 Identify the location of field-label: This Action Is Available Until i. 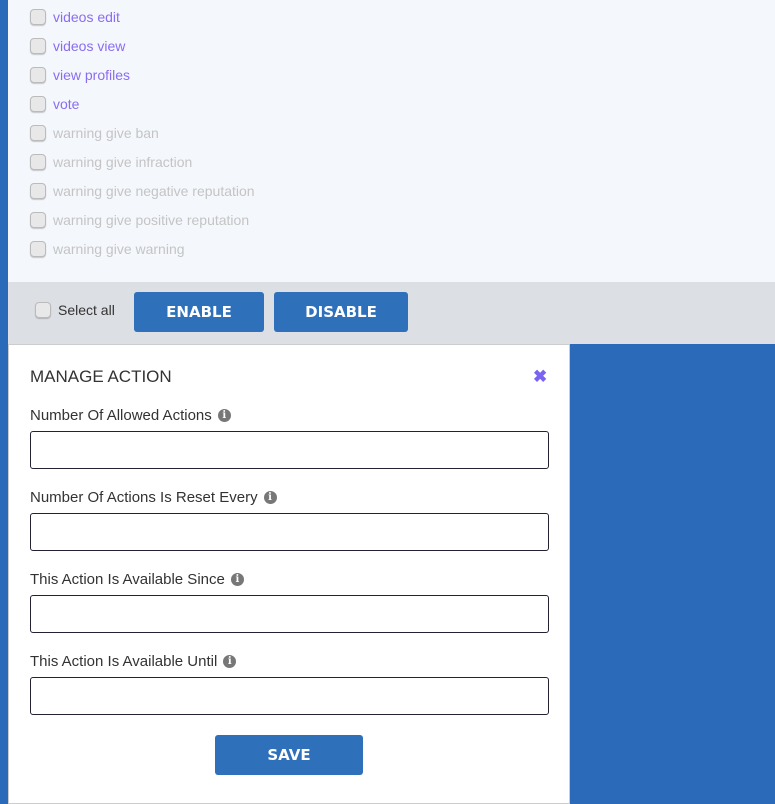
(133, 661).